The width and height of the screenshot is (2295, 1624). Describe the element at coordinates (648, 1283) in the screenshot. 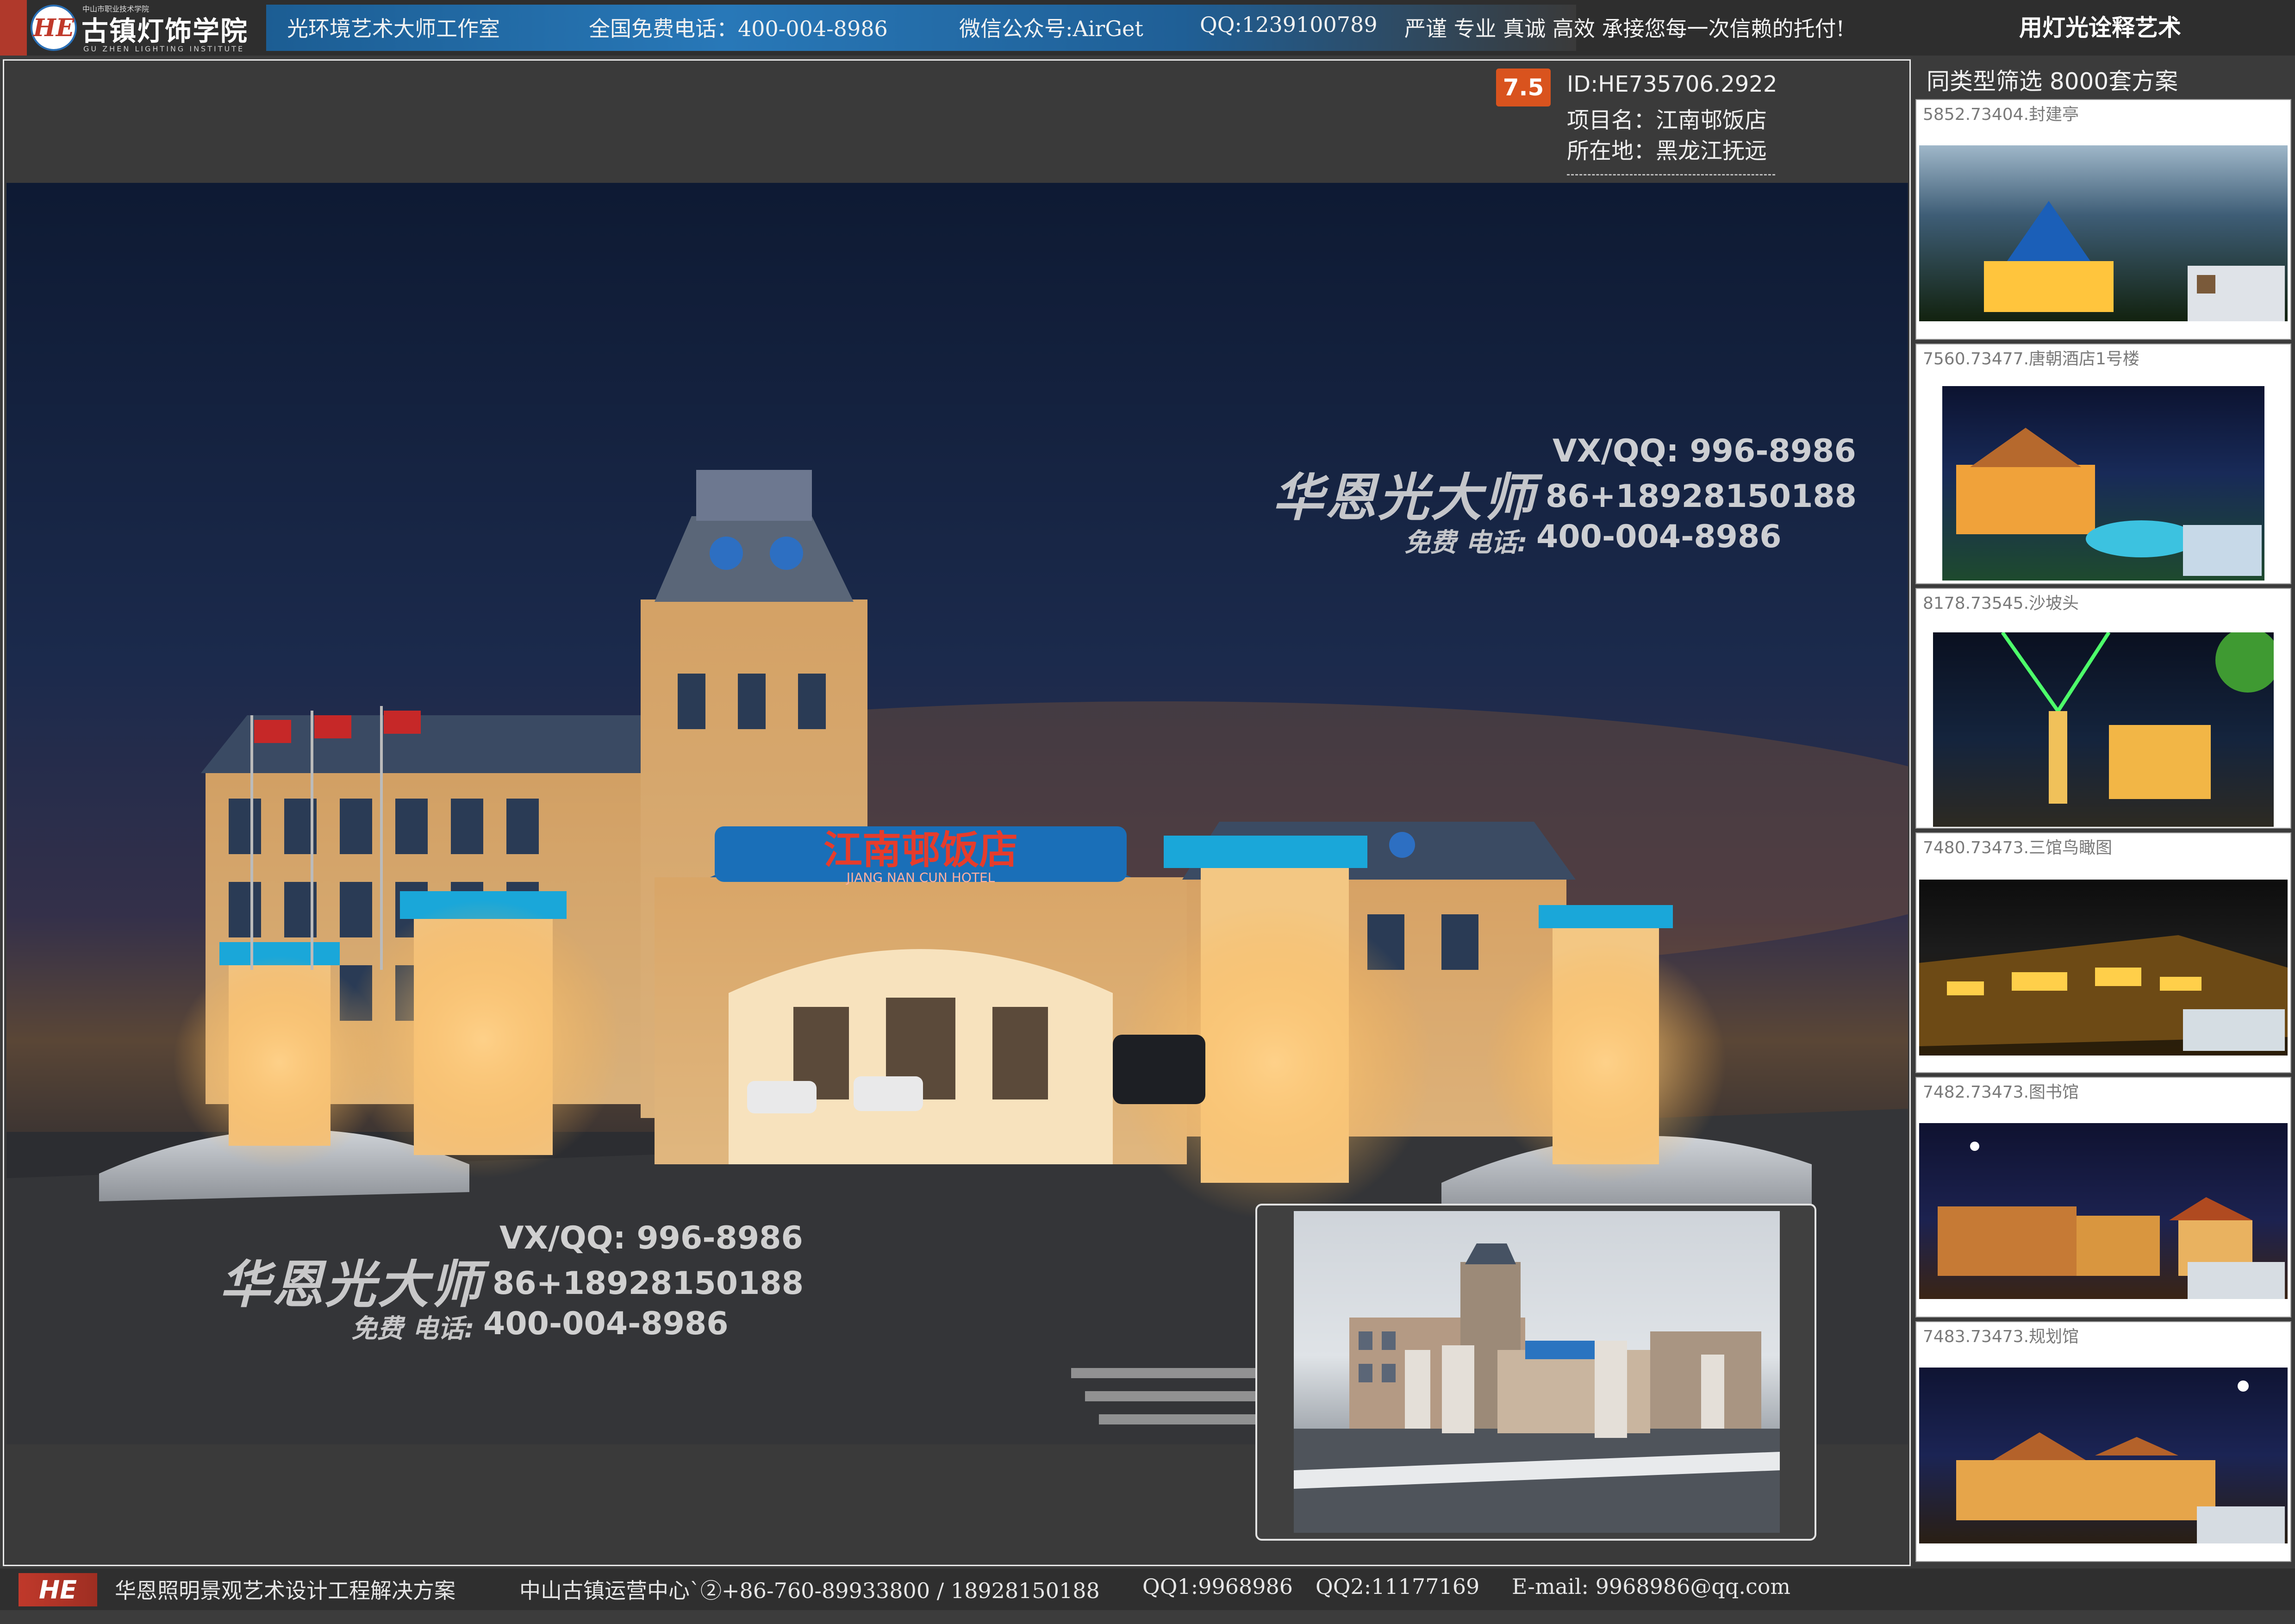

I see `watermark-phone-lower: 86+18928150188` at that location.